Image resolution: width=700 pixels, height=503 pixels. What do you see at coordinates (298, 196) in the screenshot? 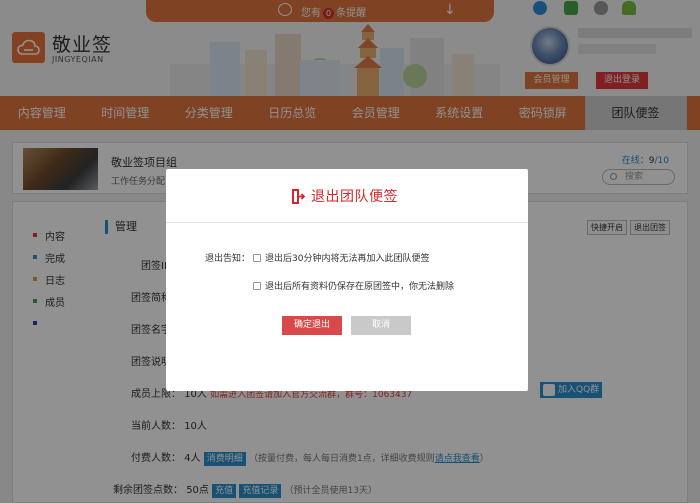
I see `exit-icon` at bounding box center [298, 196].